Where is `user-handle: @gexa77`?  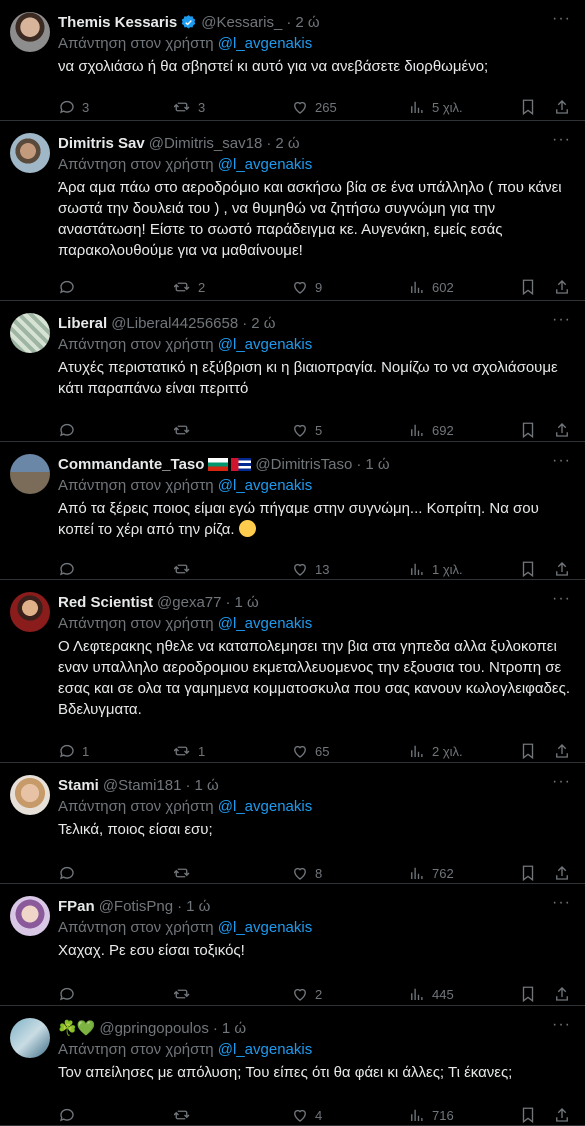
user-handle: @gexa77 is located at coordinates (189, 602).